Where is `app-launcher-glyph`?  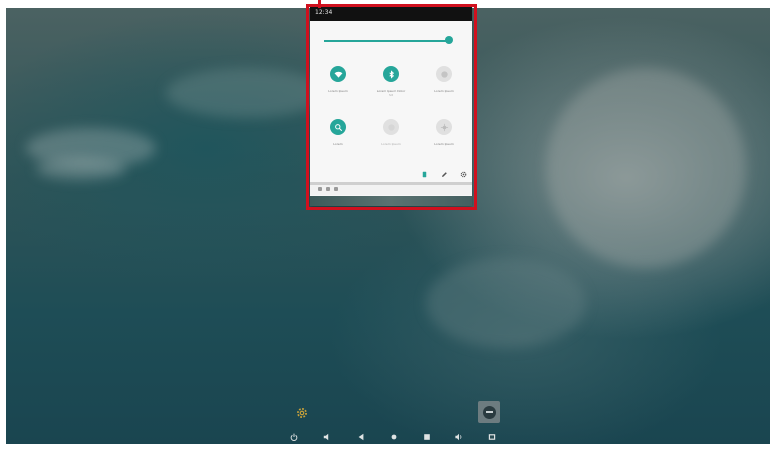
app-launcher-glyph is located at coordinates (489, 412).